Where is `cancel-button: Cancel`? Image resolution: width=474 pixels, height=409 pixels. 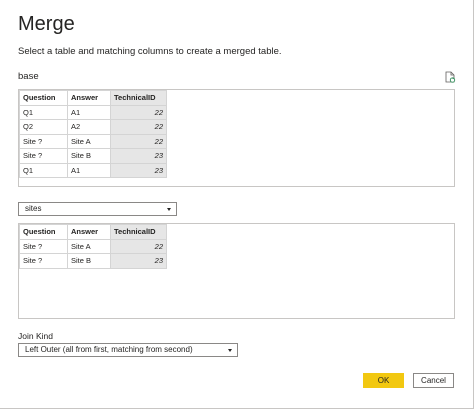 cancel-button: Cancel is located at coordinates (433, 380).